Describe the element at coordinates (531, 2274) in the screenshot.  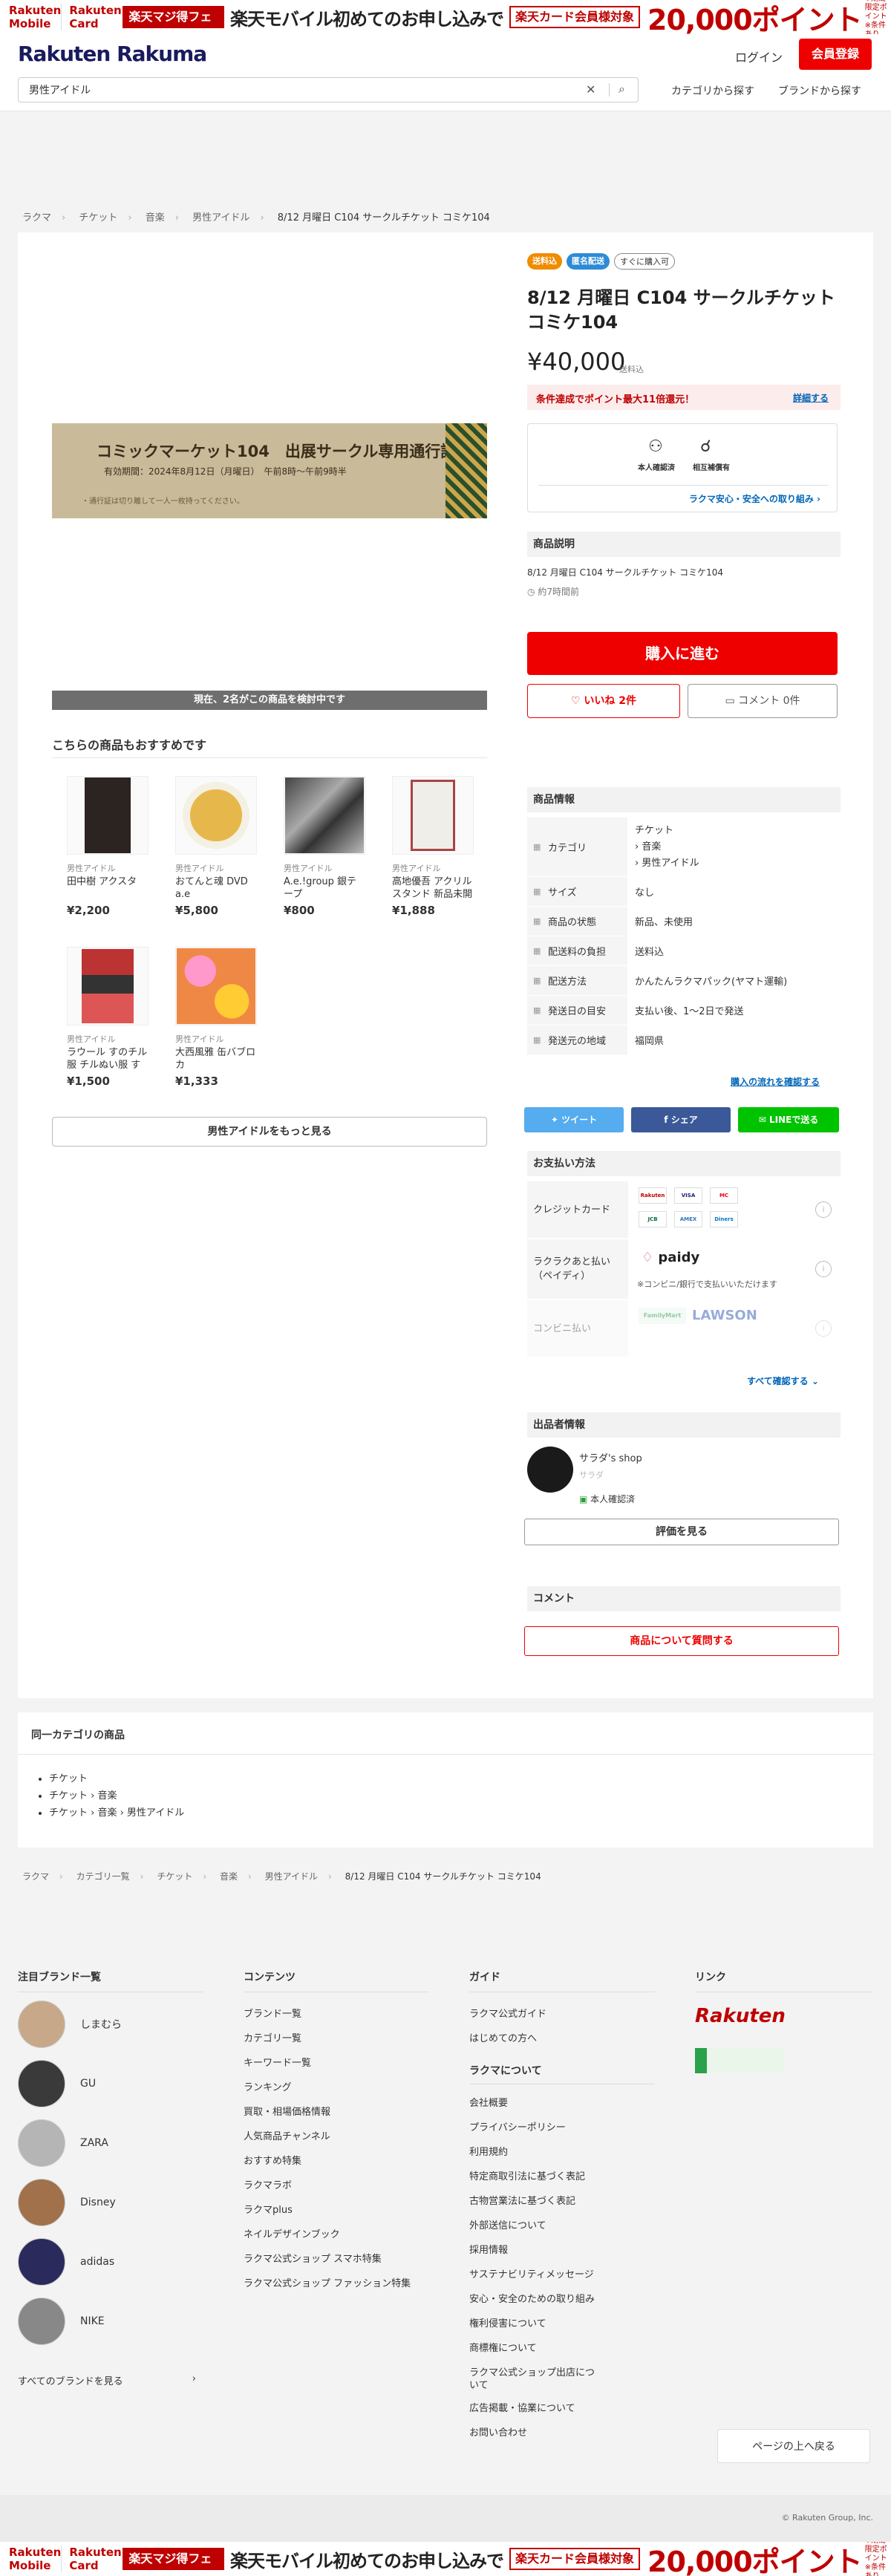
I see `footer-link: サステナビリティメッセージ` at that location.